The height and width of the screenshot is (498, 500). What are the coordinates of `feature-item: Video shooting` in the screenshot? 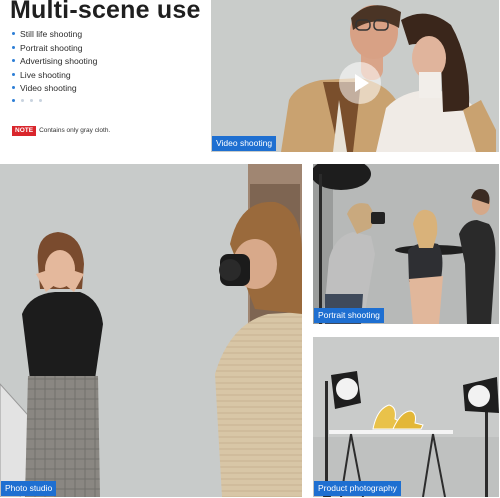 It's located at (54, 89).